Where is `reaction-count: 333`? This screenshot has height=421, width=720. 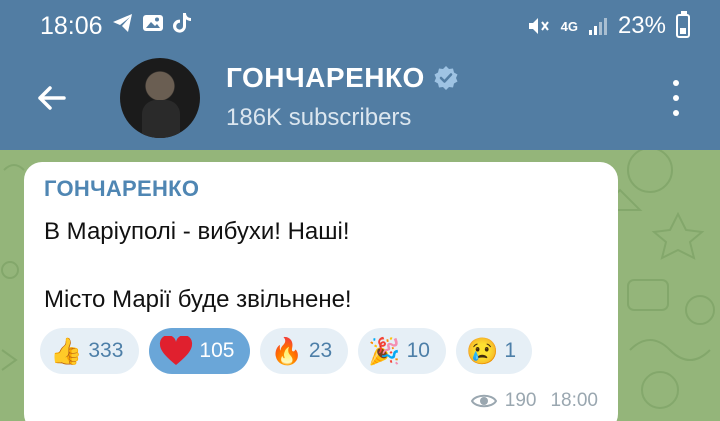
reaction-count: 333 is located at coordinates (106, 350).